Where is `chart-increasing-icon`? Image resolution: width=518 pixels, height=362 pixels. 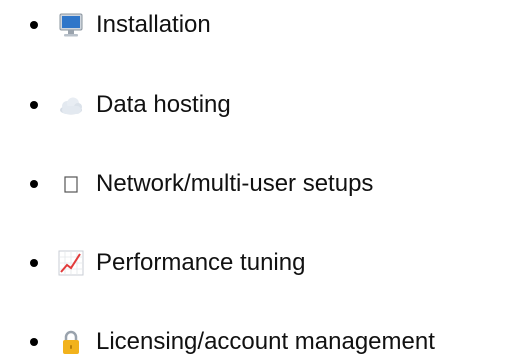
chart-increasing-icon is located at coordinates (71, 263).